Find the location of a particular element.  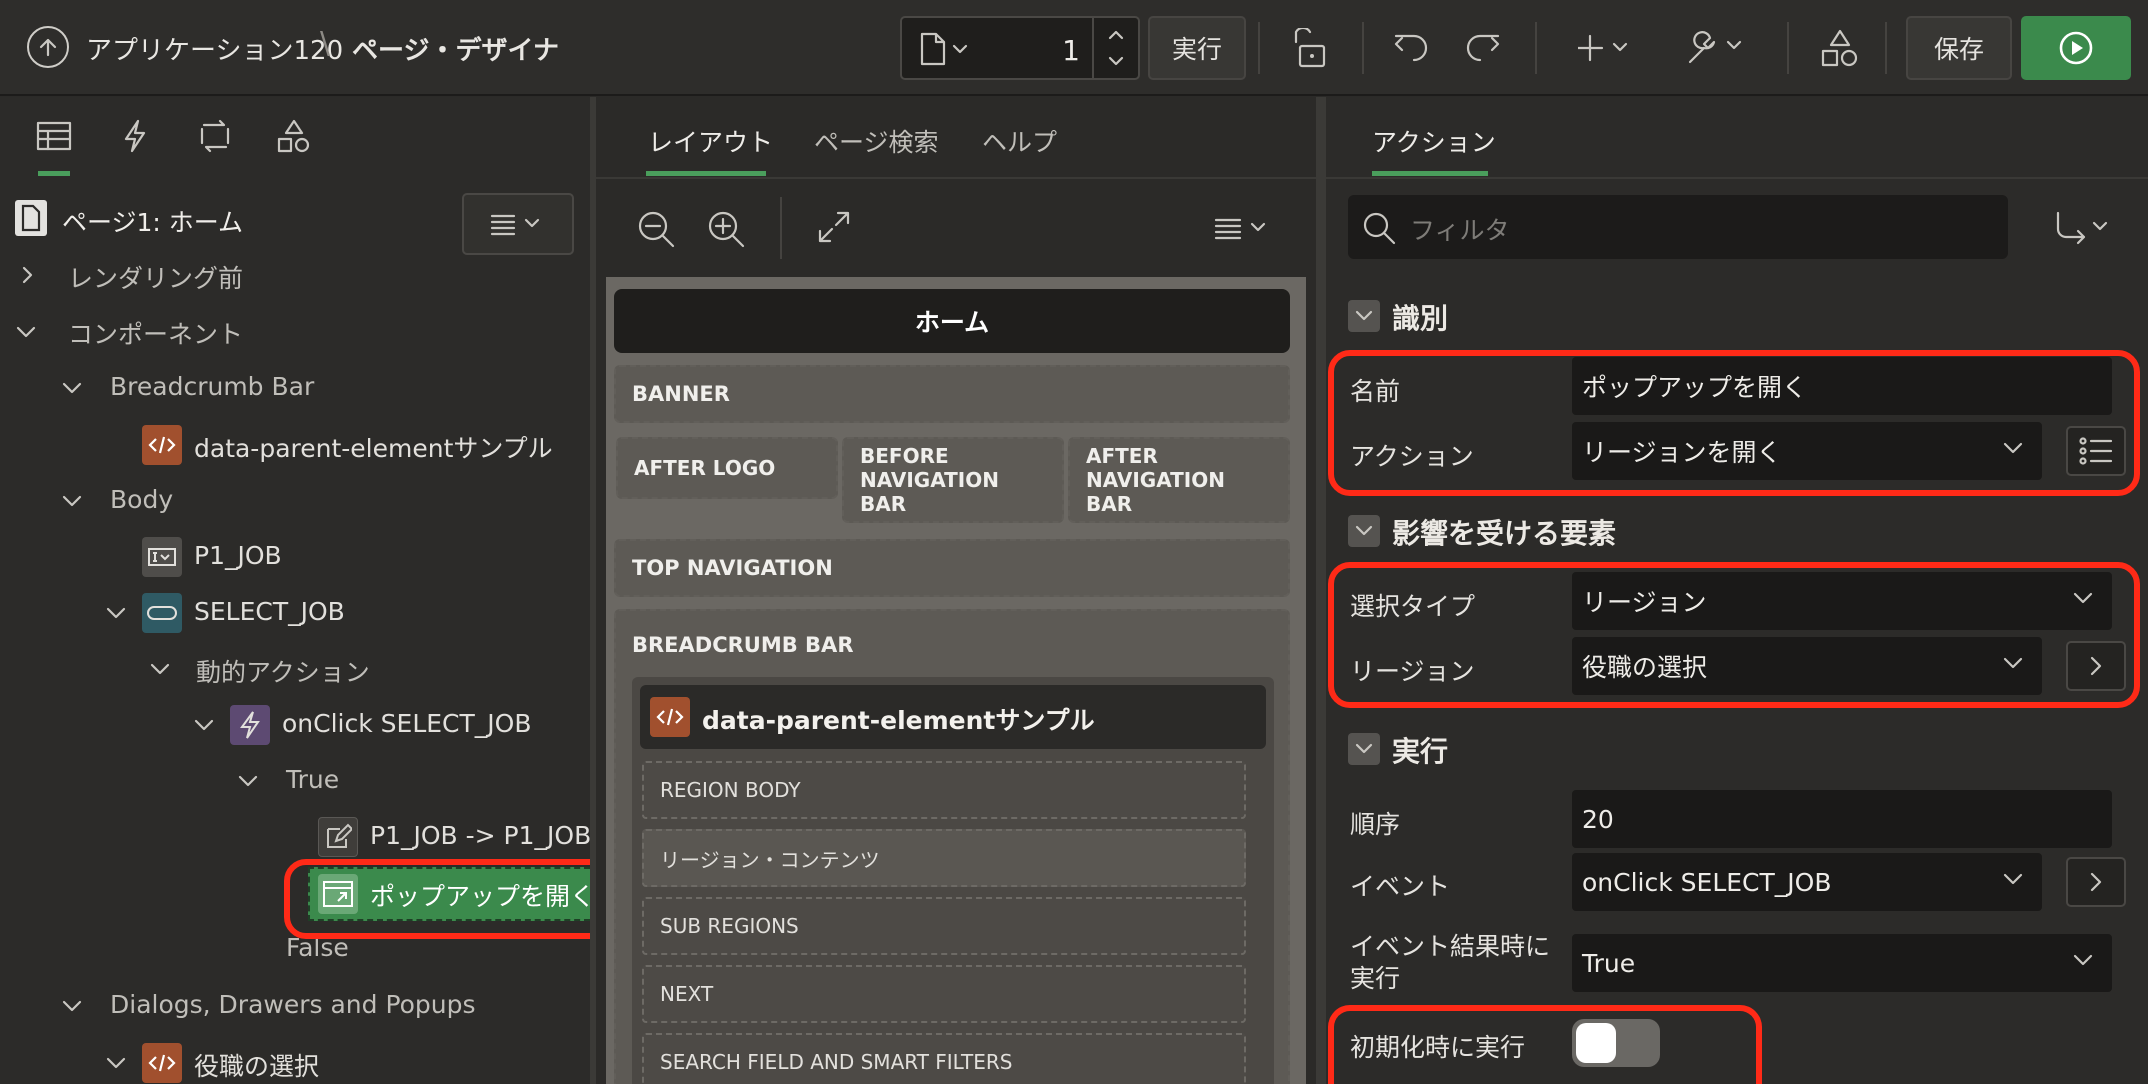

tree-dialogs: Dialogs, Drawers and Popups is located at coordinates (293, 1004).